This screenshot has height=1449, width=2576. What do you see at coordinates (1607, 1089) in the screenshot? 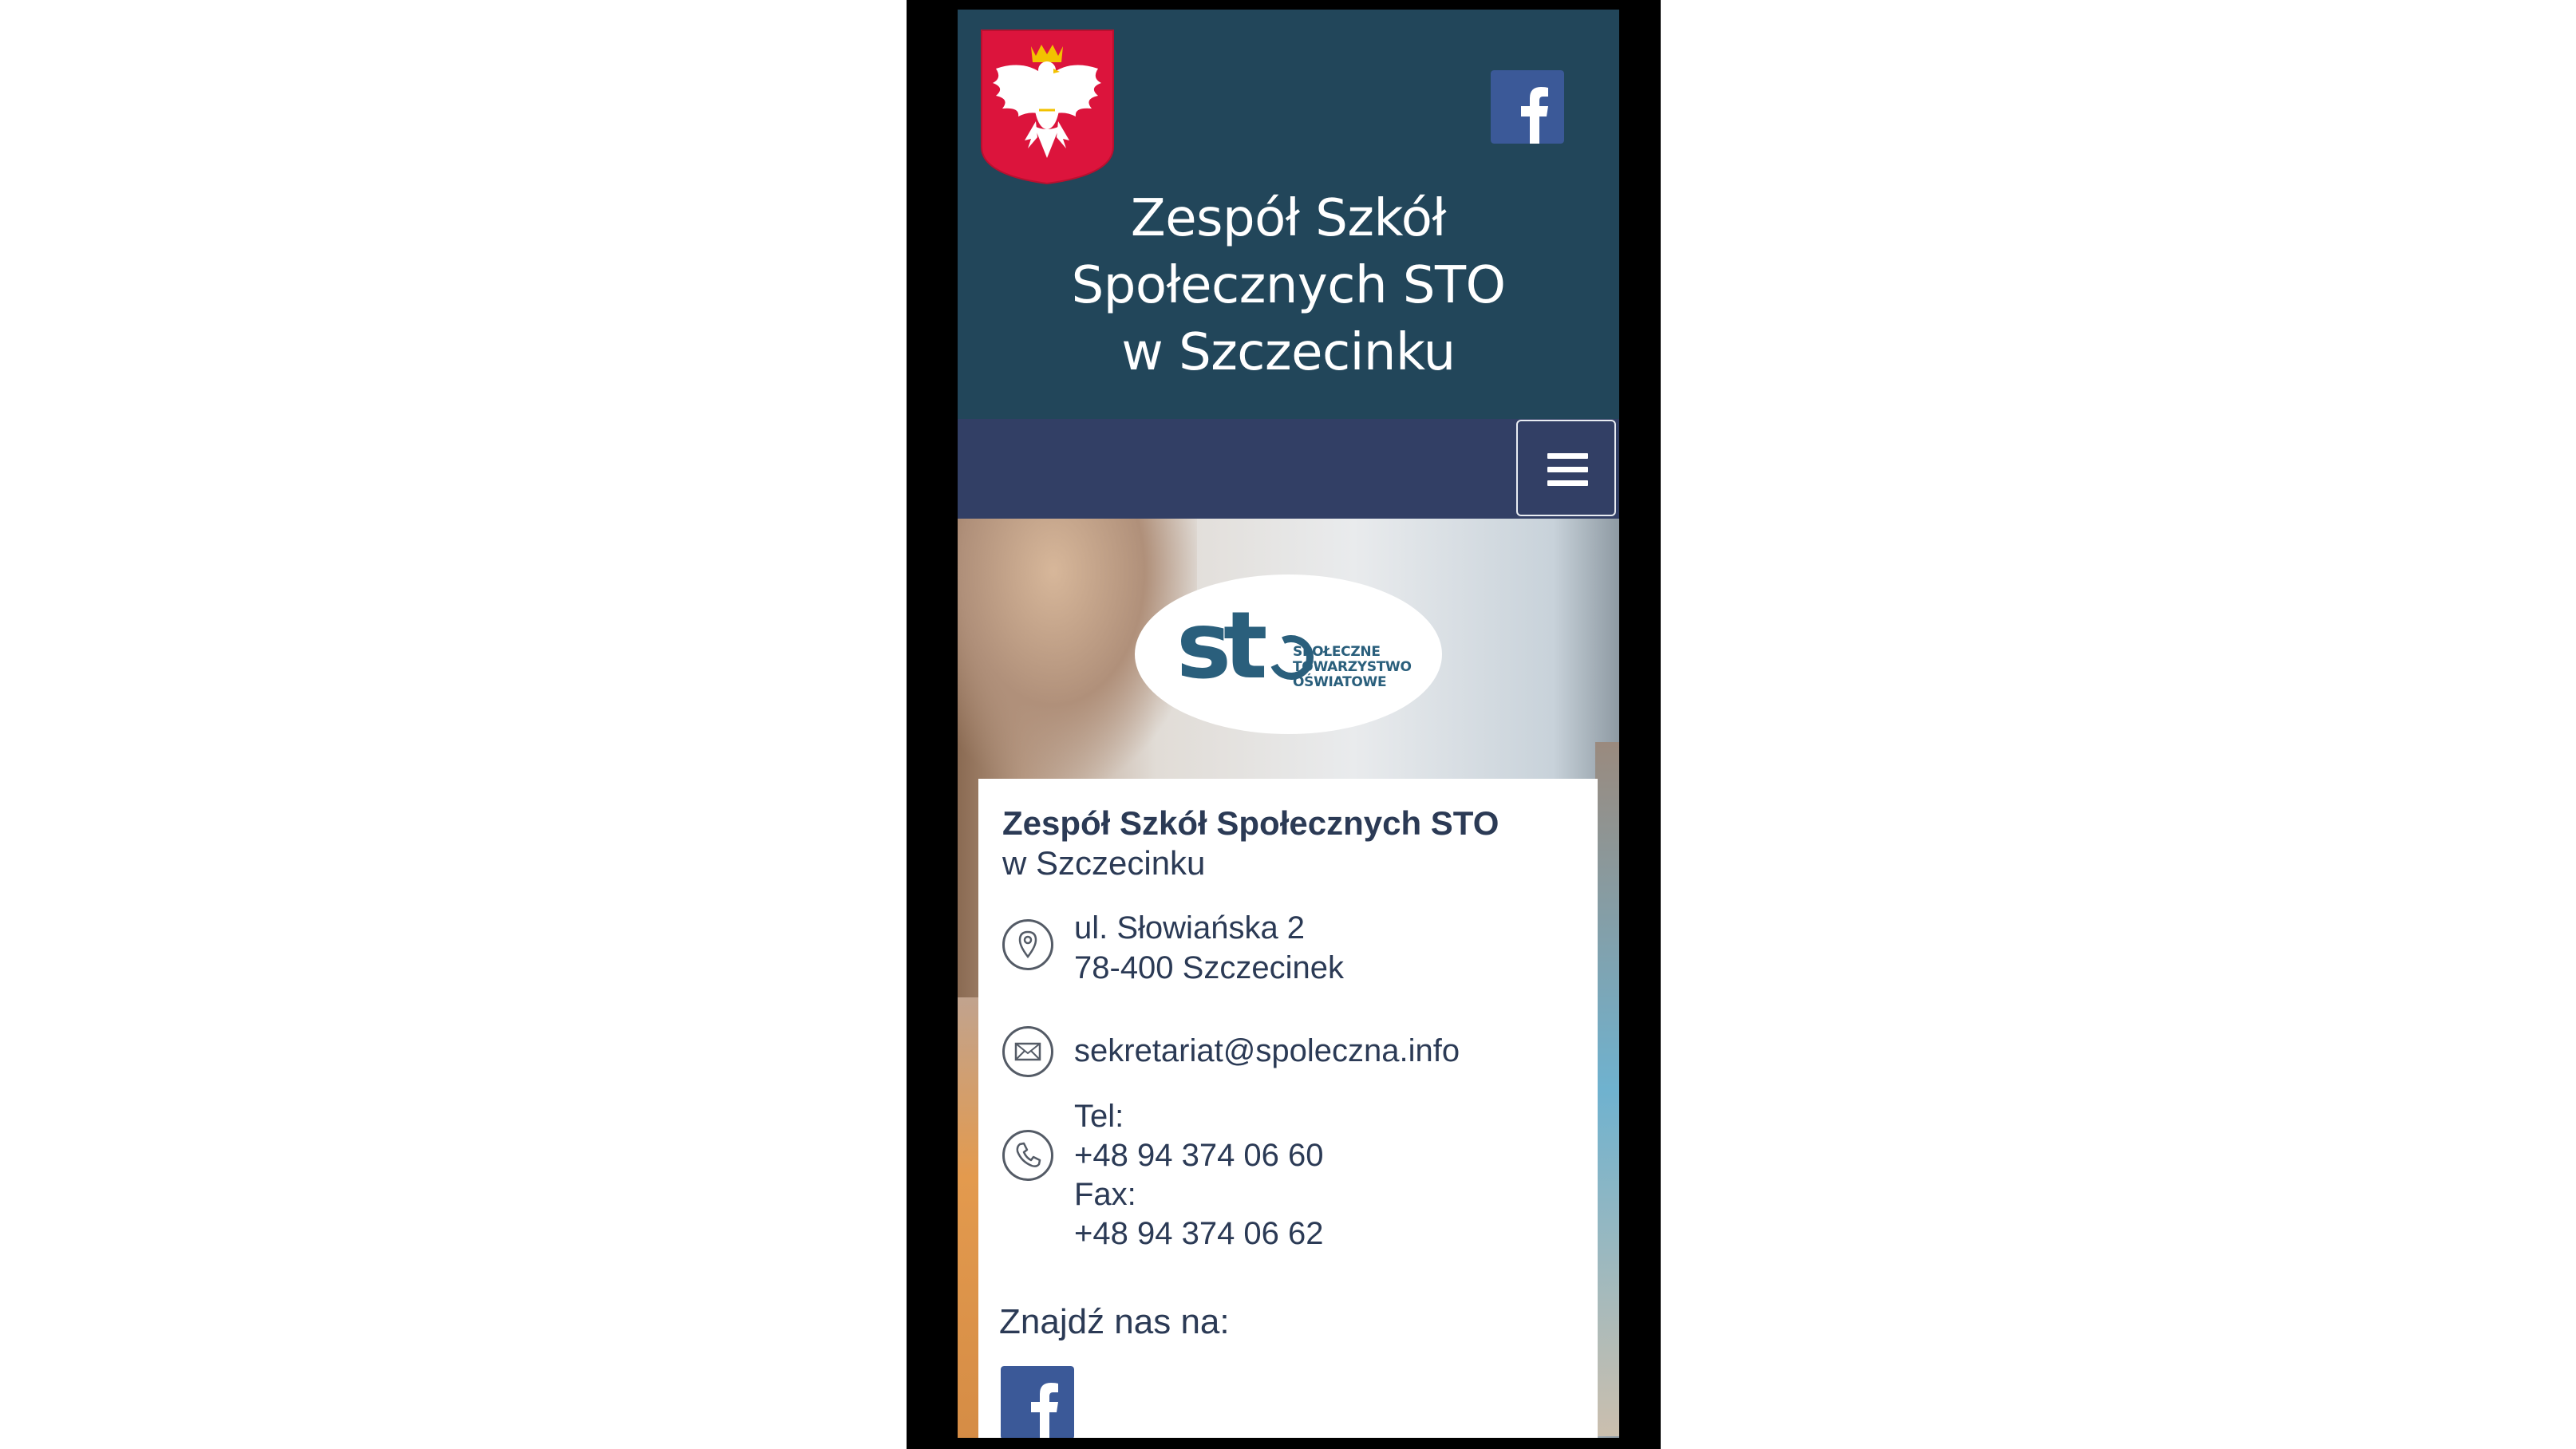
I see `hero-photo-detail` at bounding box center [1607, 1089].